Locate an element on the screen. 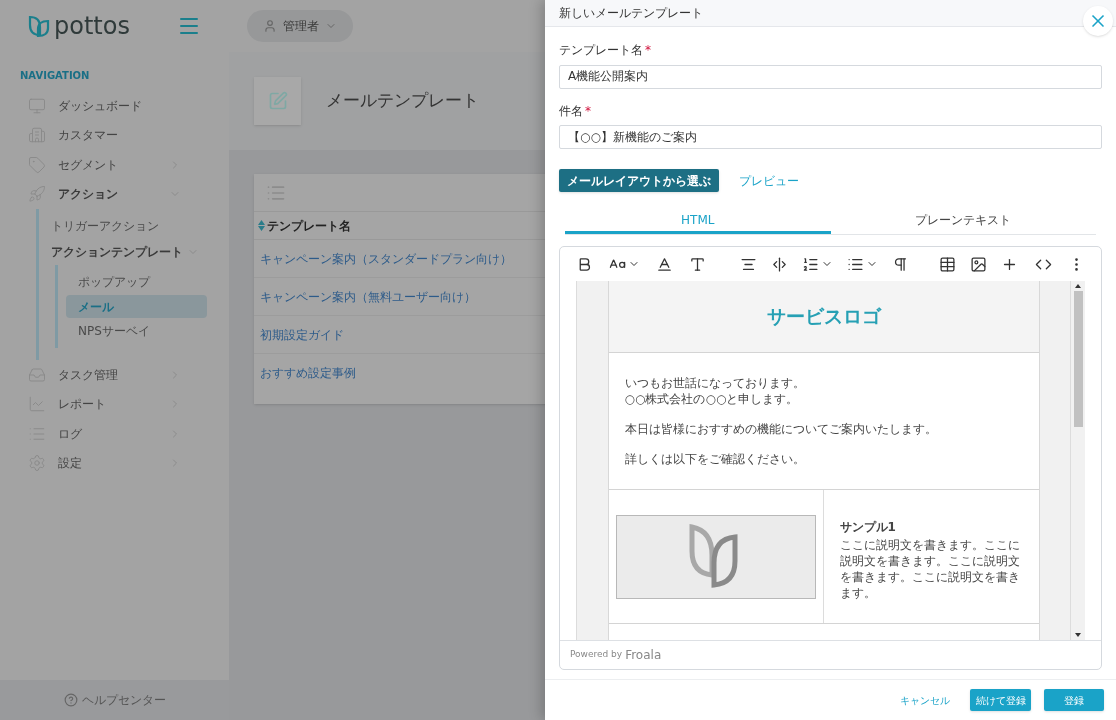  sidebar-subitem: NPSサーベイ is located at coordinates (136, 331).